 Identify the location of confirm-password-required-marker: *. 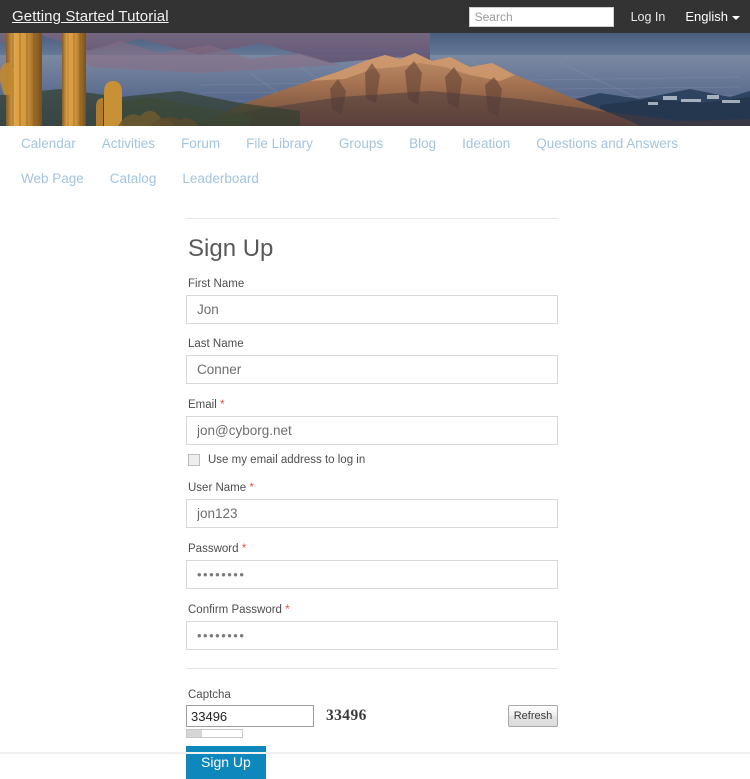
(287, 609).